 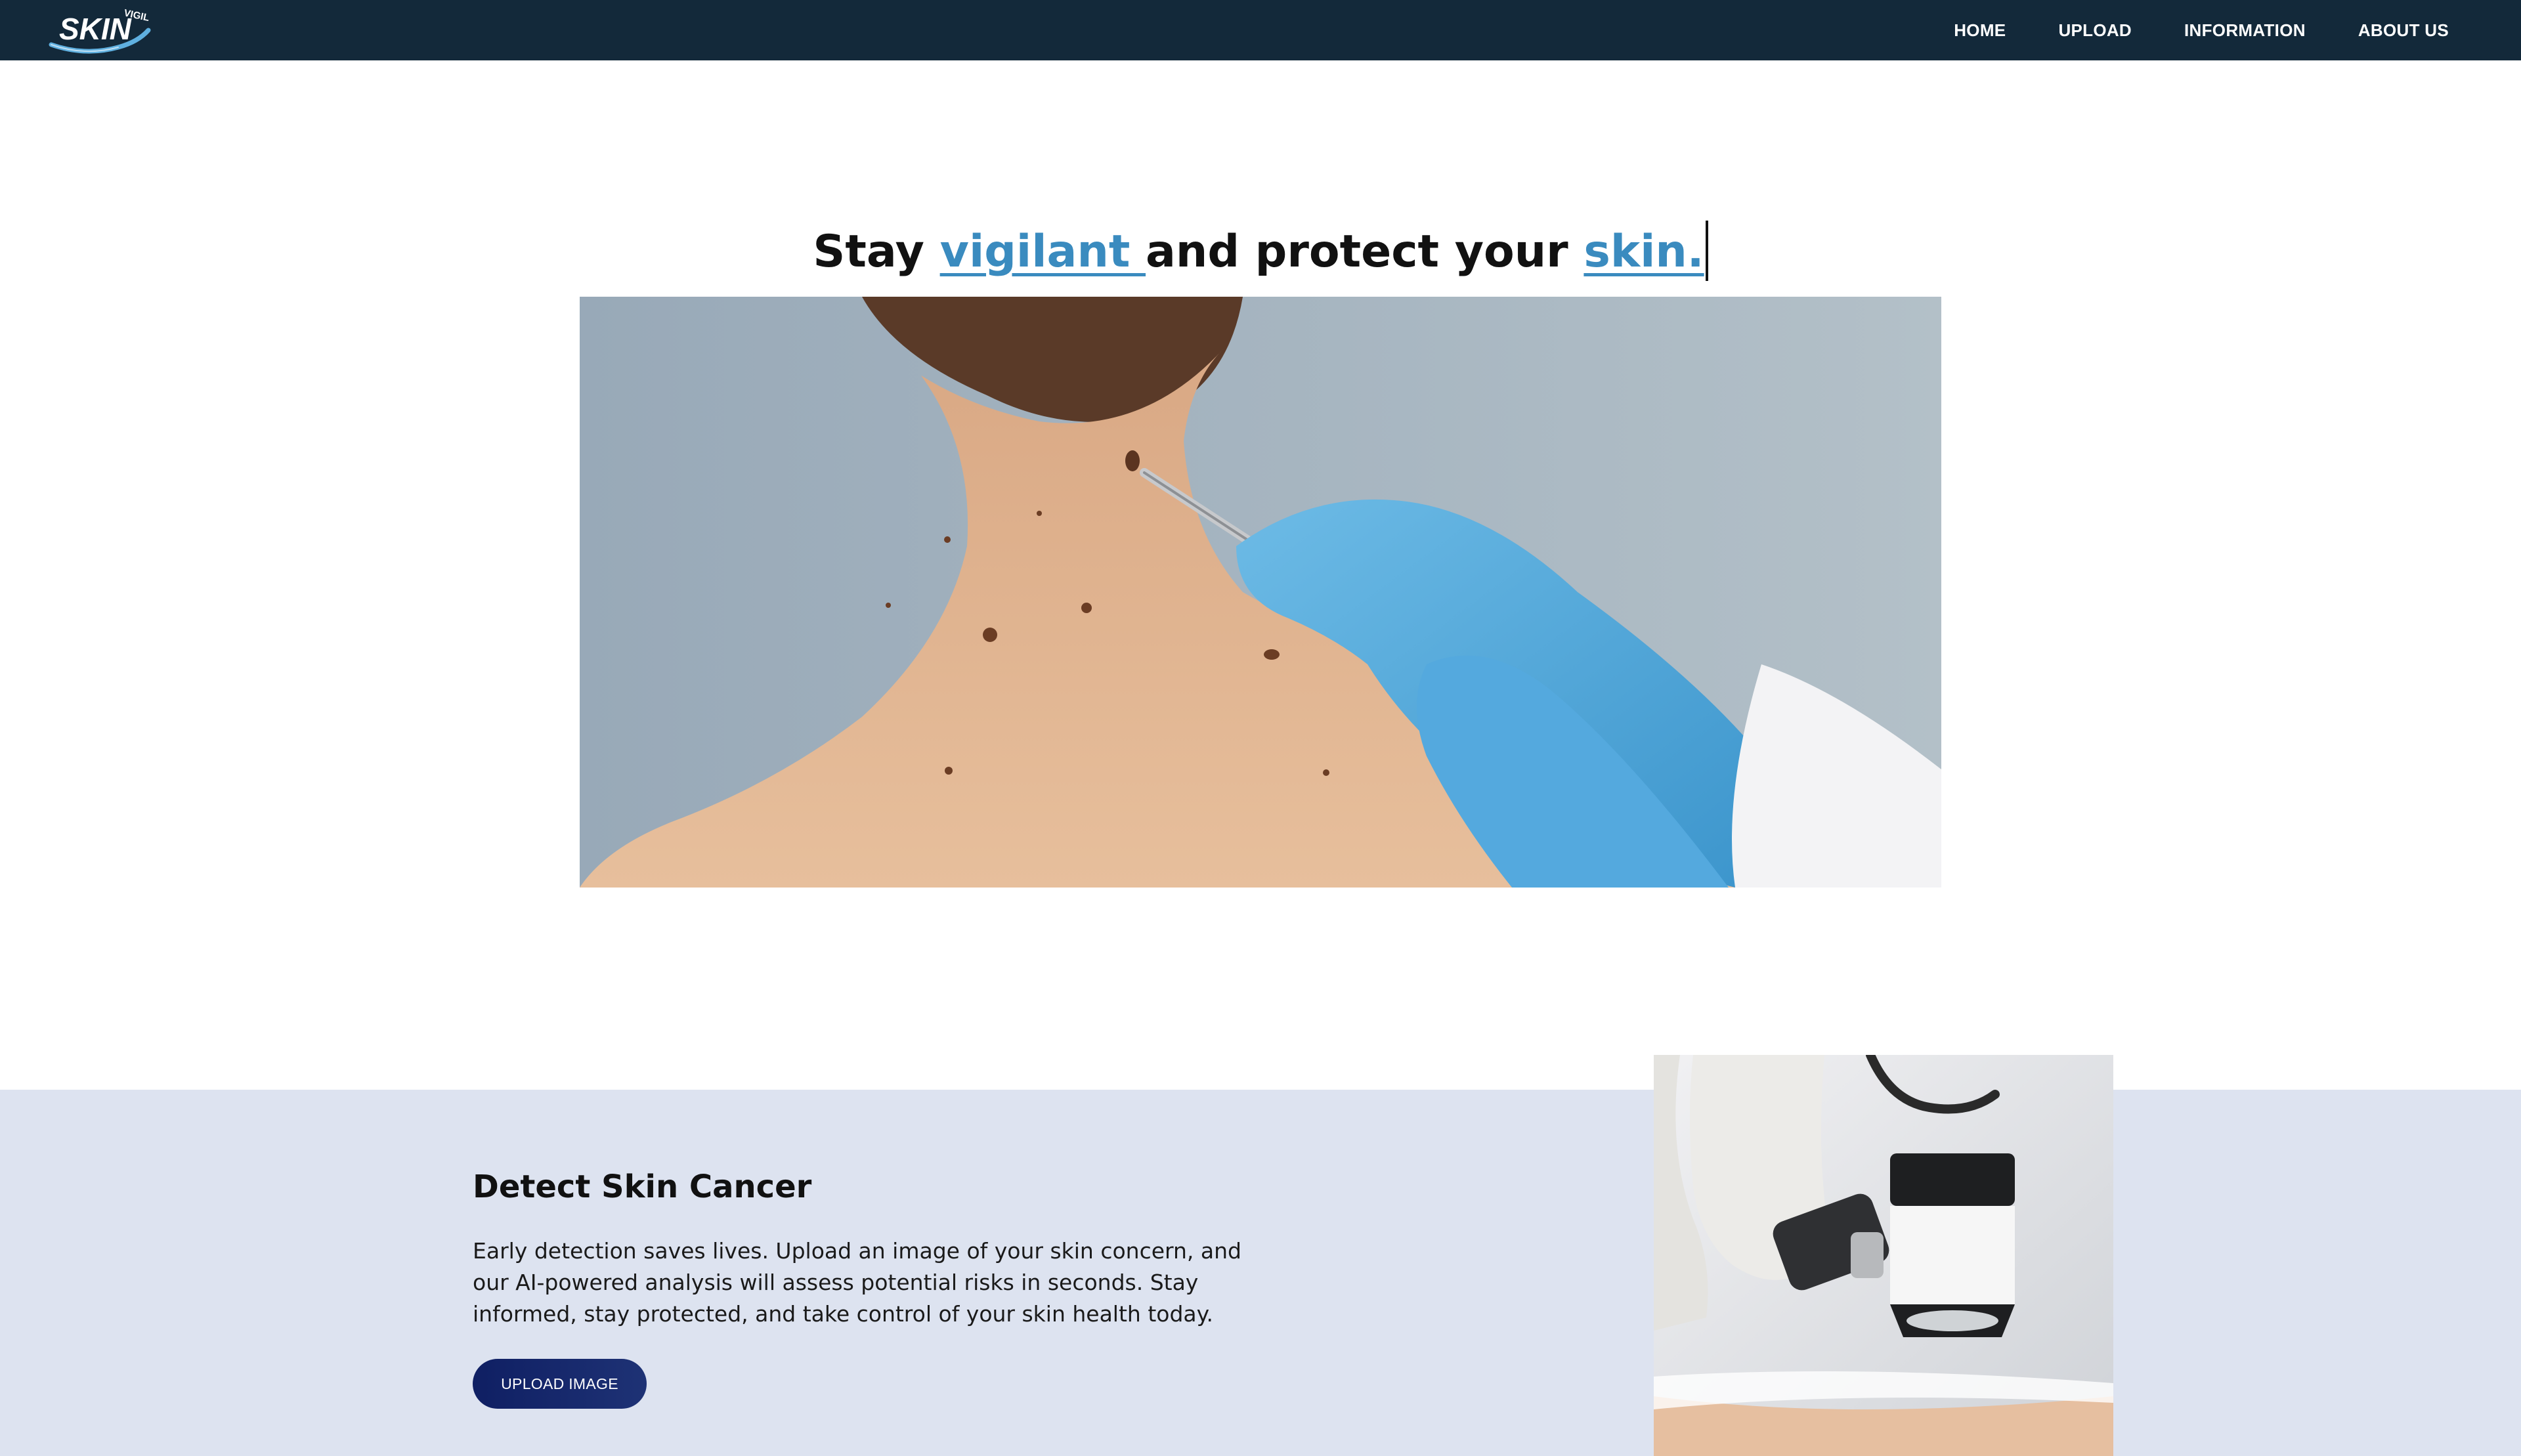 I want to click on svg-text: SKIN, so click(x=95, y=29).